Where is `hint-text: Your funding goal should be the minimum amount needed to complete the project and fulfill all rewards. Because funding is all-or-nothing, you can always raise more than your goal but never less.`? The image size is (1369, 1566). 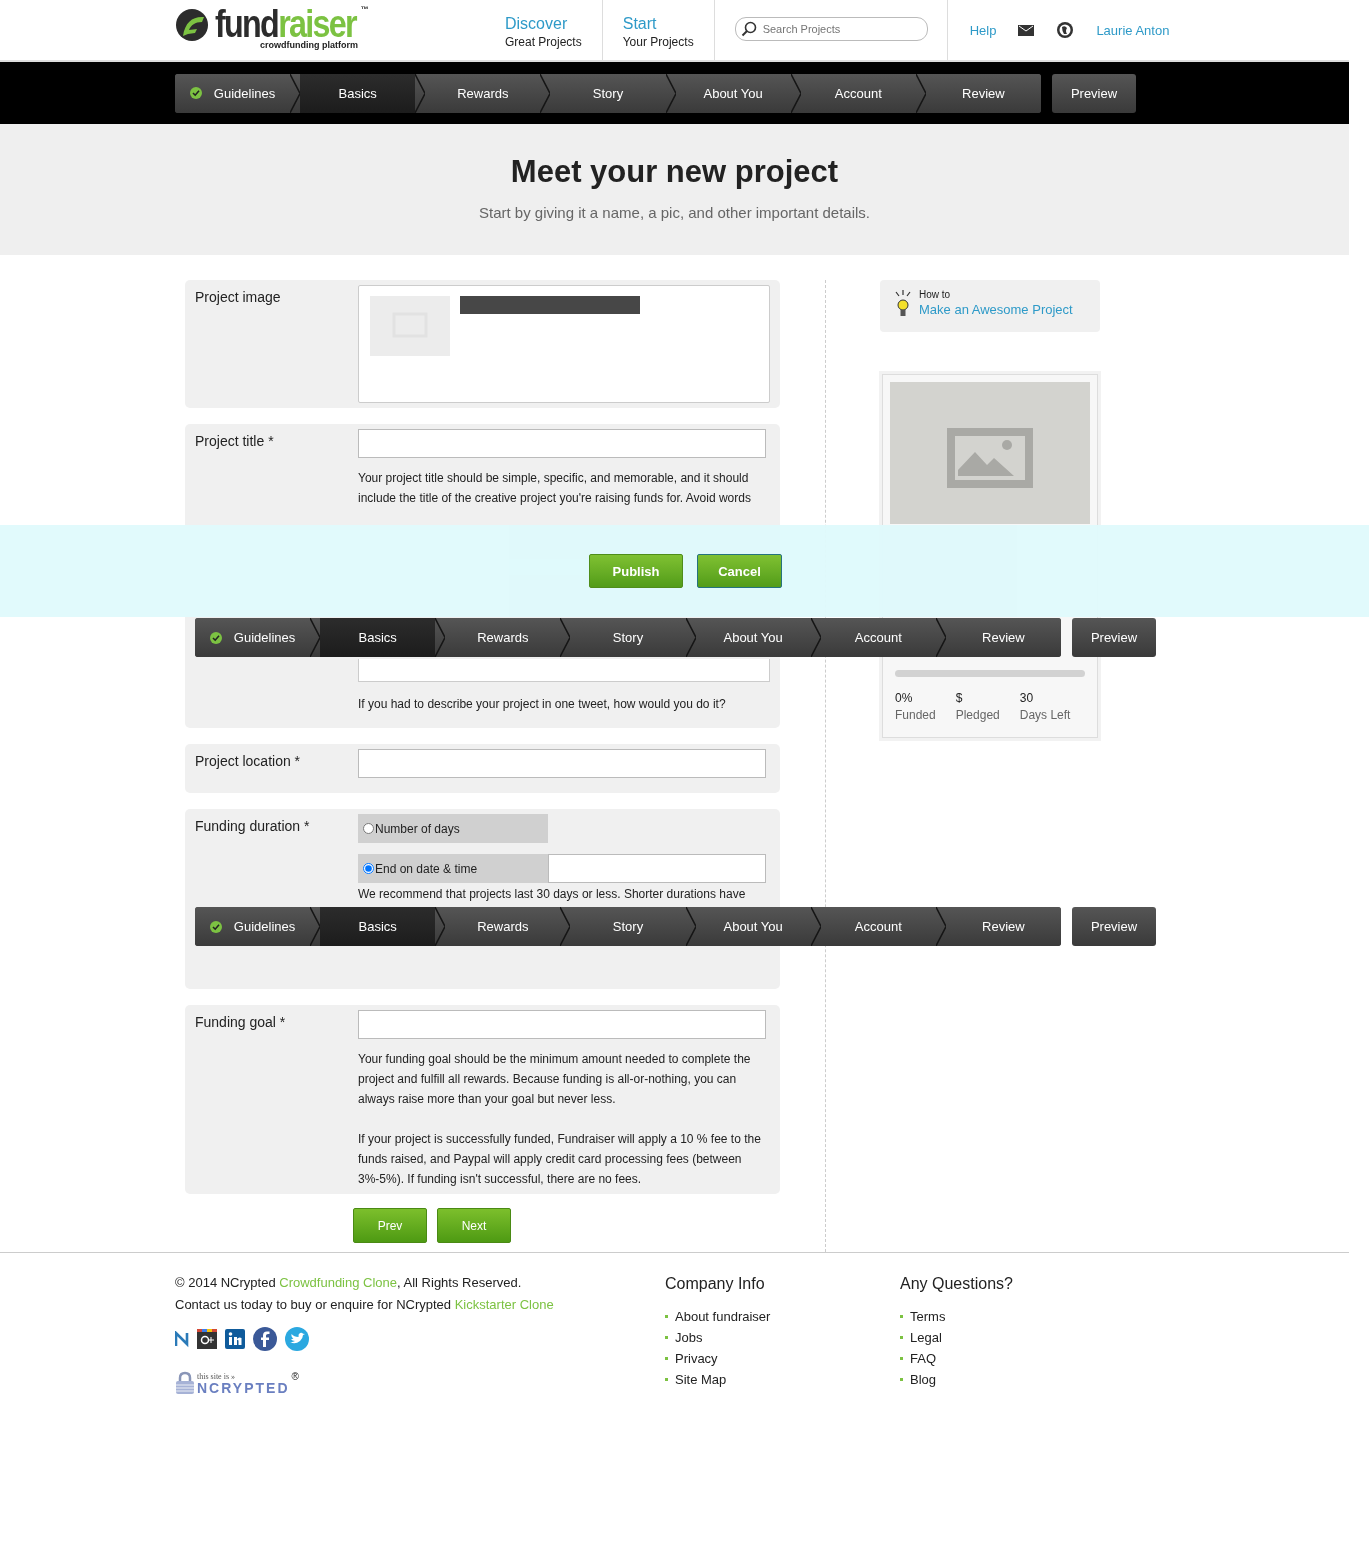 hint-text: Your funding goal should be the minimum amount needed to complete the project and fulfill all rewards. Because funding is all-or-nothing, you can always raise more than your goal but never less. is located at coordinates (555, 1079).